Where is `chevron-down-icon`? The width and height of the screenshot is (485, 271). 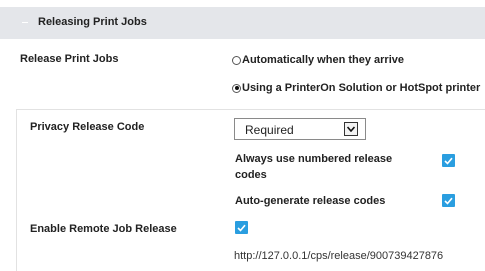
chevron-down-icon is located at coordinates (351, 129).